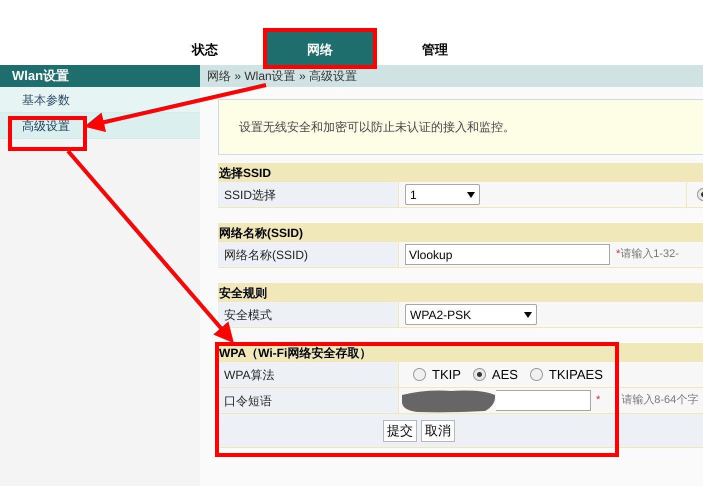 The width and height of the screenshot is (703, 486). Describe the element at coordinates (451, 76) in the screenshot. I see `breadcrumb: 网络 » Wlan设置 » 高级设置` at that location.